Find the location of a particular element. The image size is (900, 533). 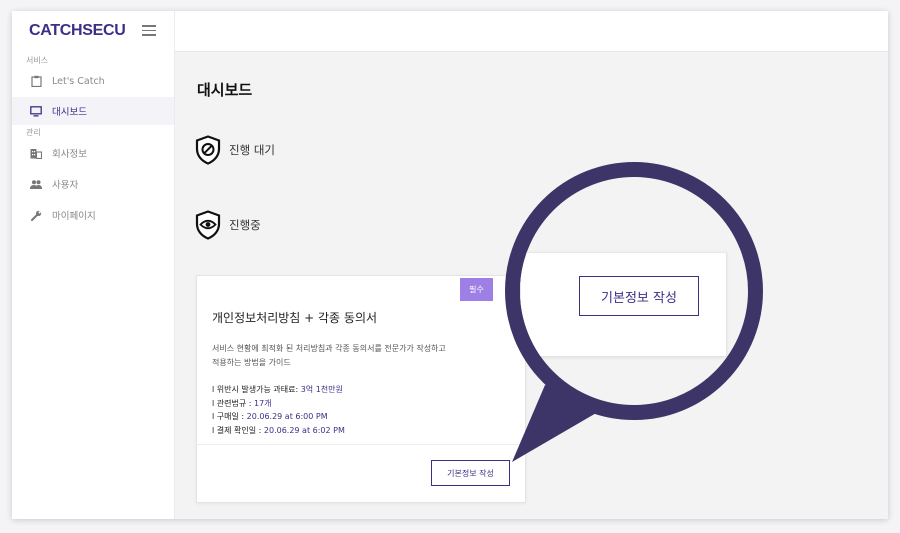

clipboard-icon is located at coordinates (36, 81).